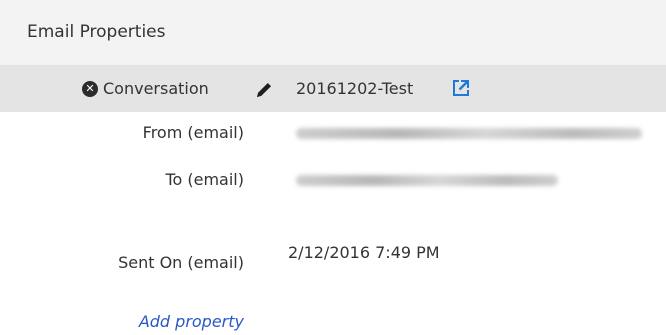 The width and height of the screenshot is (666, 335). I want to click on sent-on-label: Sent On (email), so click(181, 262).